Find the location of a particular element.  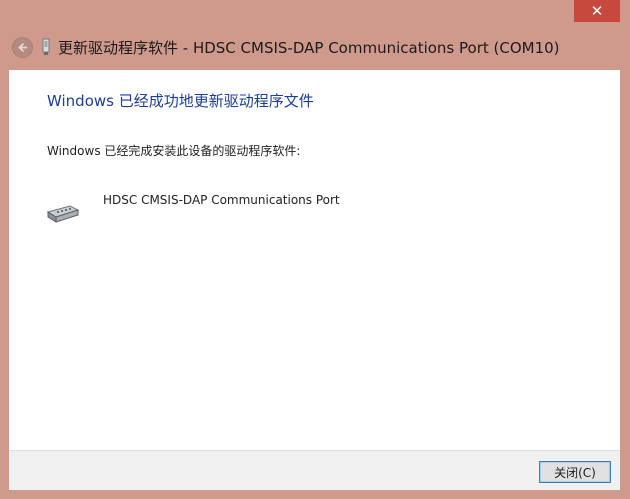

back-arrow-icon is located at coordinates (22, 47).